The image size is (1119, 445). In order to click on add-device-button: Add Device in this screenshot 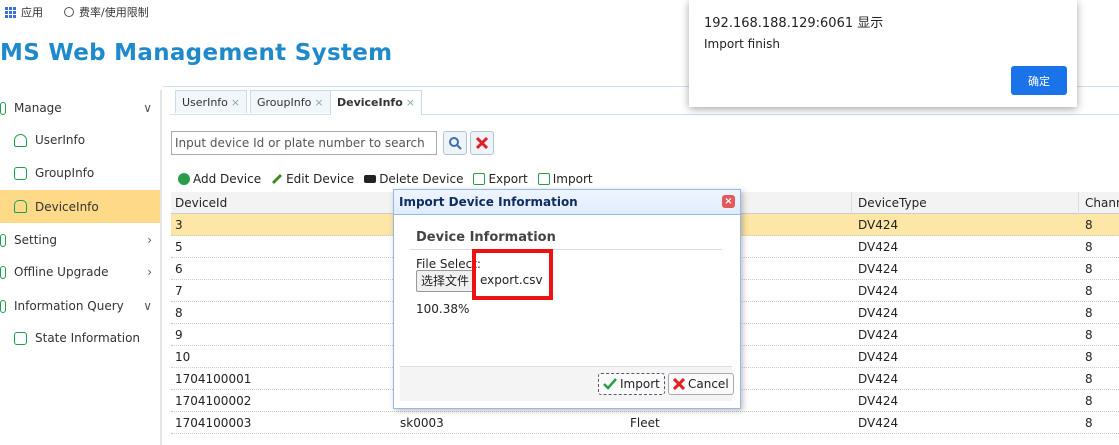, I will do `click(219, 179)`.